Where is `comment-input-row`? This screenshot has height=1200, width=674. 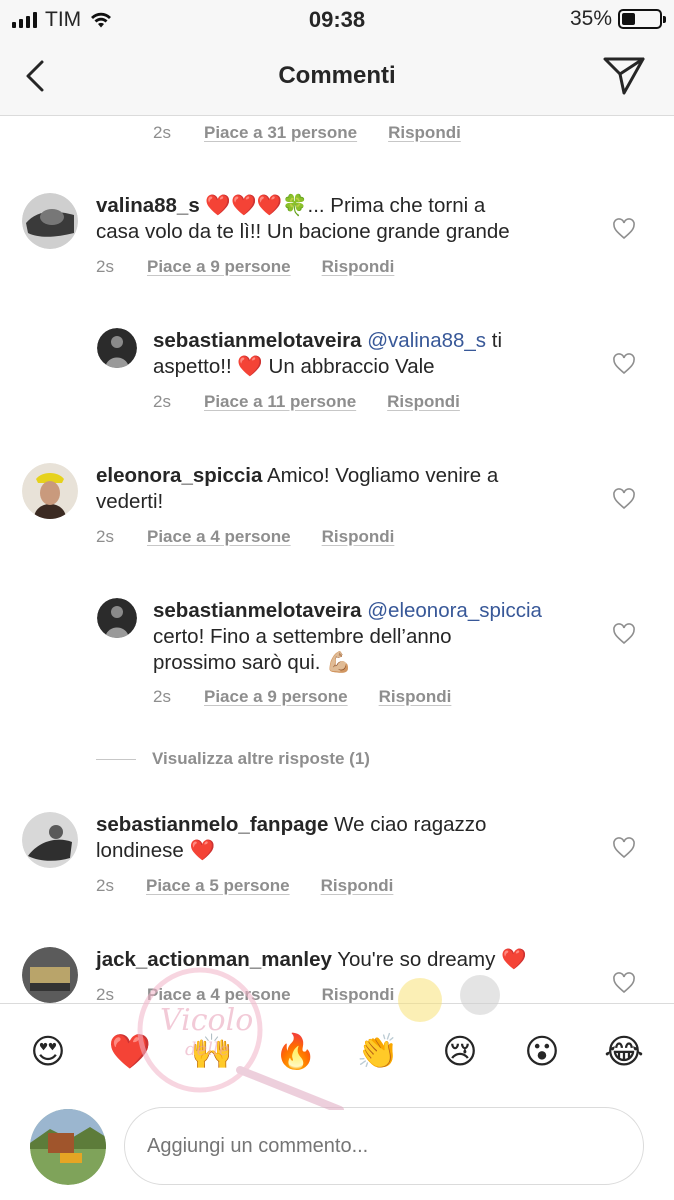 comment-input-row is located at coordinates (337, 1149).